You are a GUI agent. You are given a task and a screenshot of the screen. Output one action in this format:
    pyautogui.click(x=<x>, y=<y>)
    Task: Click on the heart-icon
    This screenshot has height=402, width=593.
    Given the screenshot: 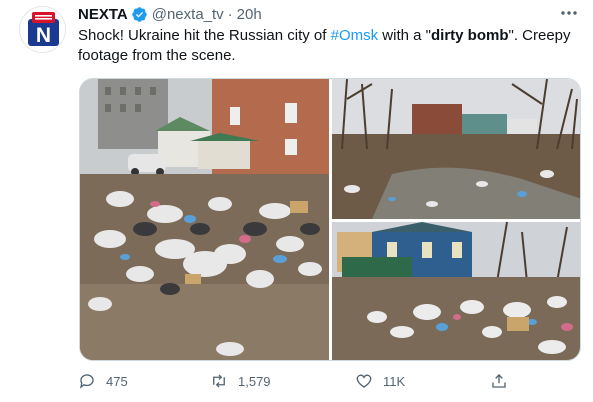 What is the action you would take?
    pyautogui.click(x=364, y=381)
    